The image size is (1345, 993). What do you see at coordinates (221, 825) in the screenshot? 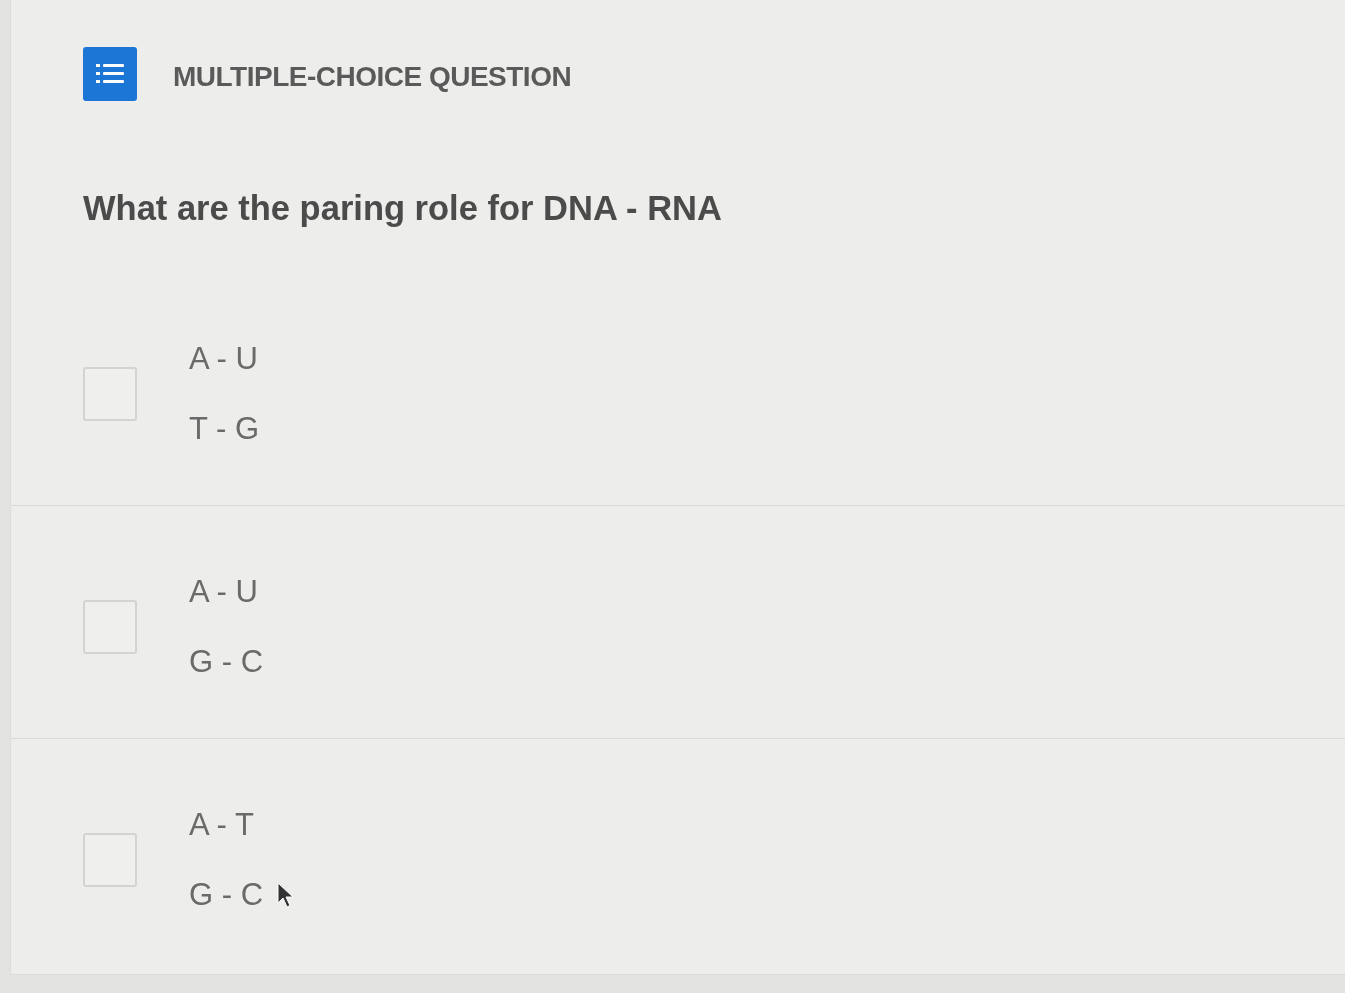
I see `answer-option-text: A - T` at bounding box center [221, 825].